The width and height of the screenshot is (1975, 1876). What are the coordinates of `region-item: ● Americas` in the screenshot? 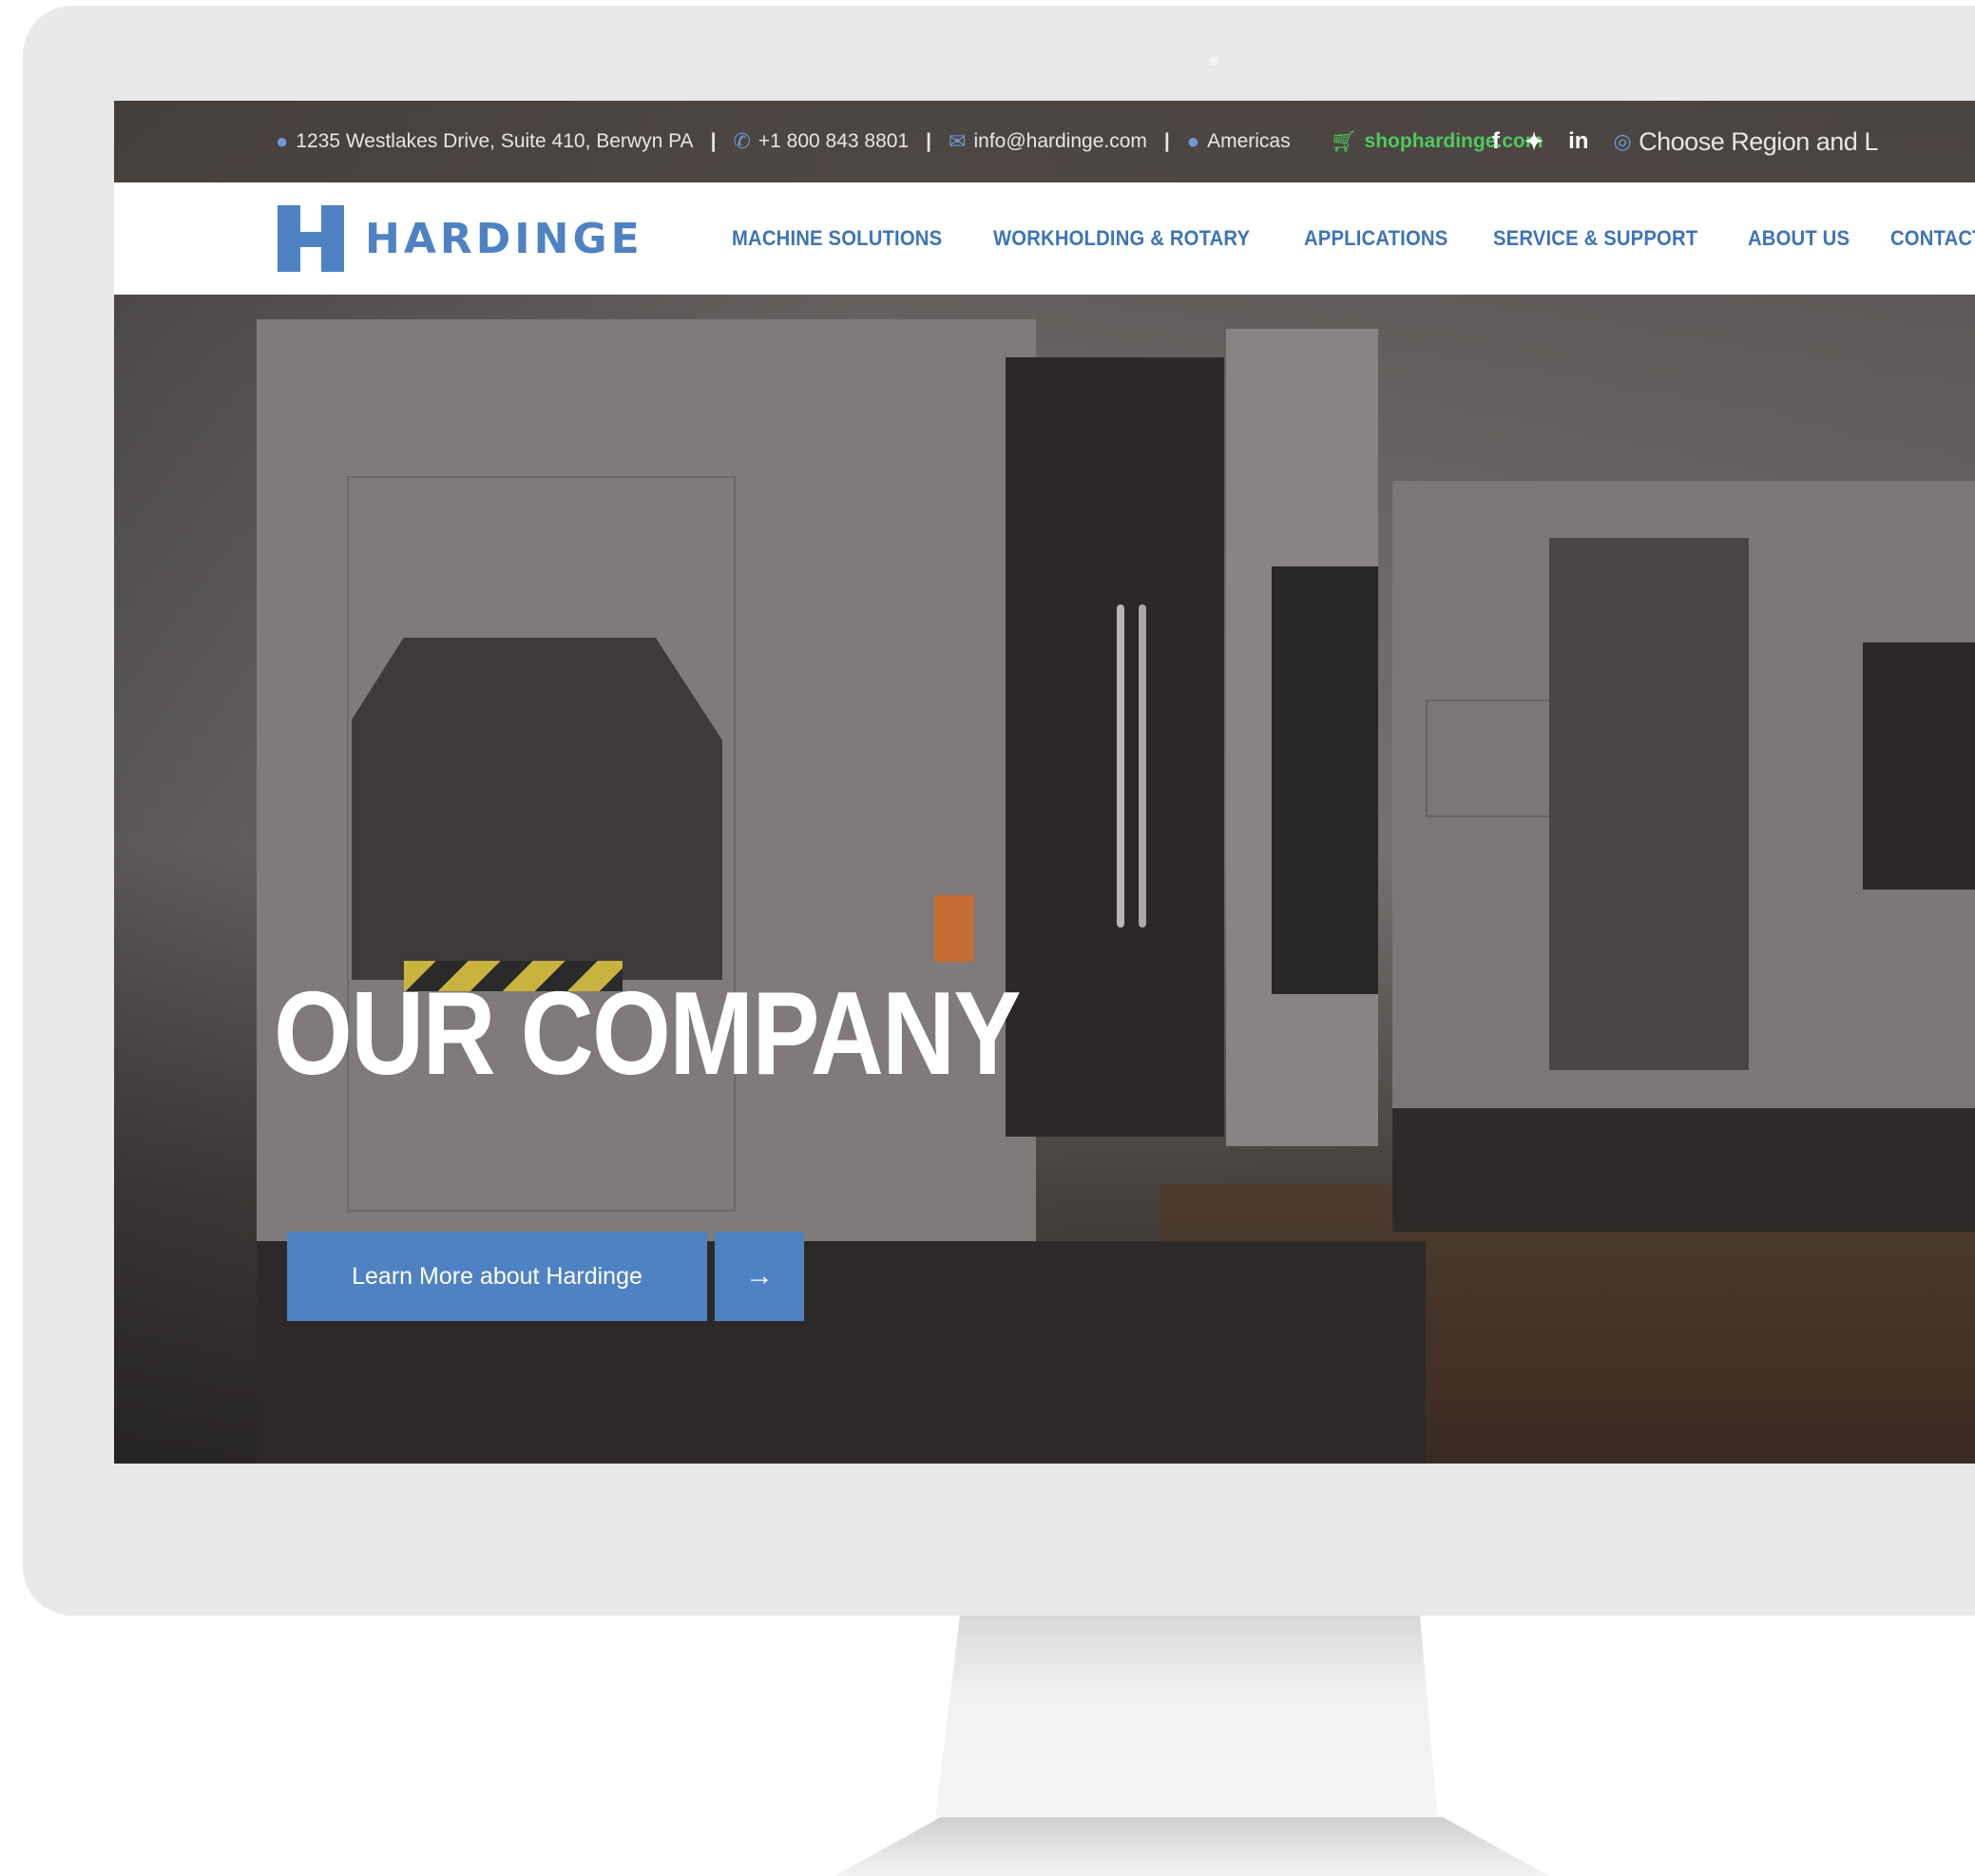 It's located at (1239, 141).